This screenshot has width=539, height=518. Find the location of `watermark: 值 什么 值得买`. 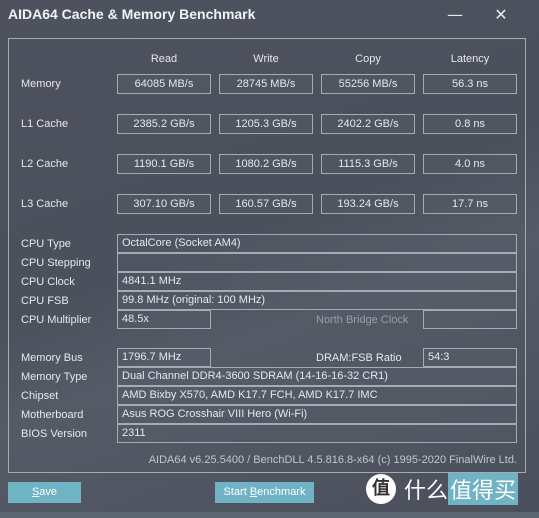

watermark: 值 什么 值得买 is located at coordinates (442, 489).